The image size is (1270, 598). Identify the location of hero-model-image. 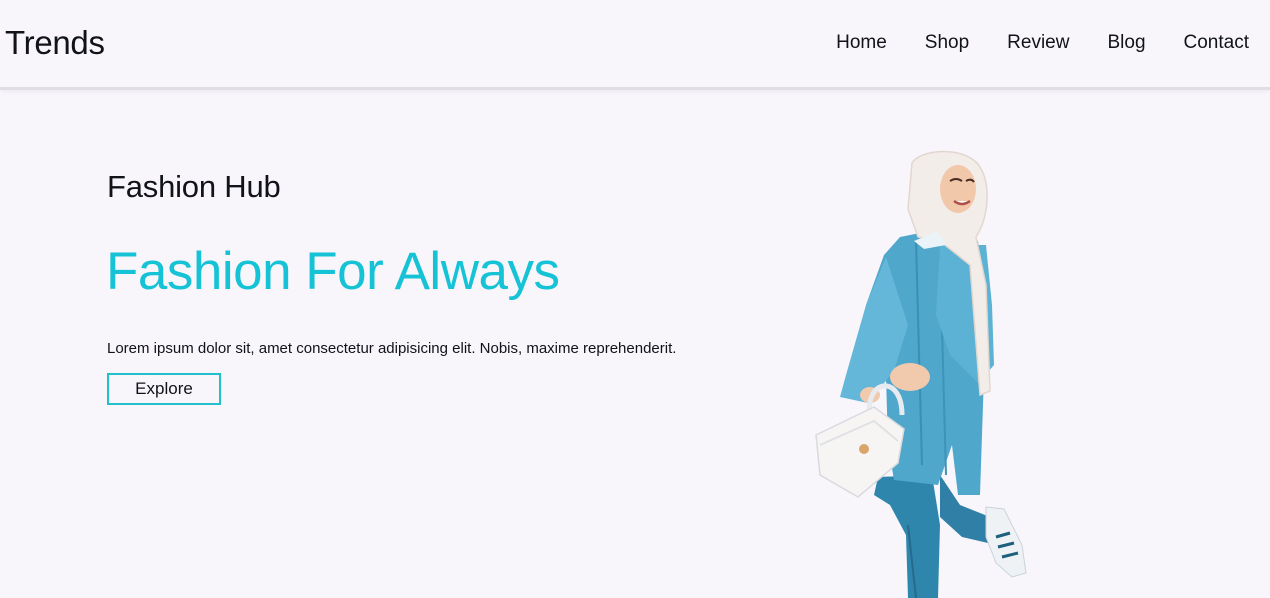
(921, 374).